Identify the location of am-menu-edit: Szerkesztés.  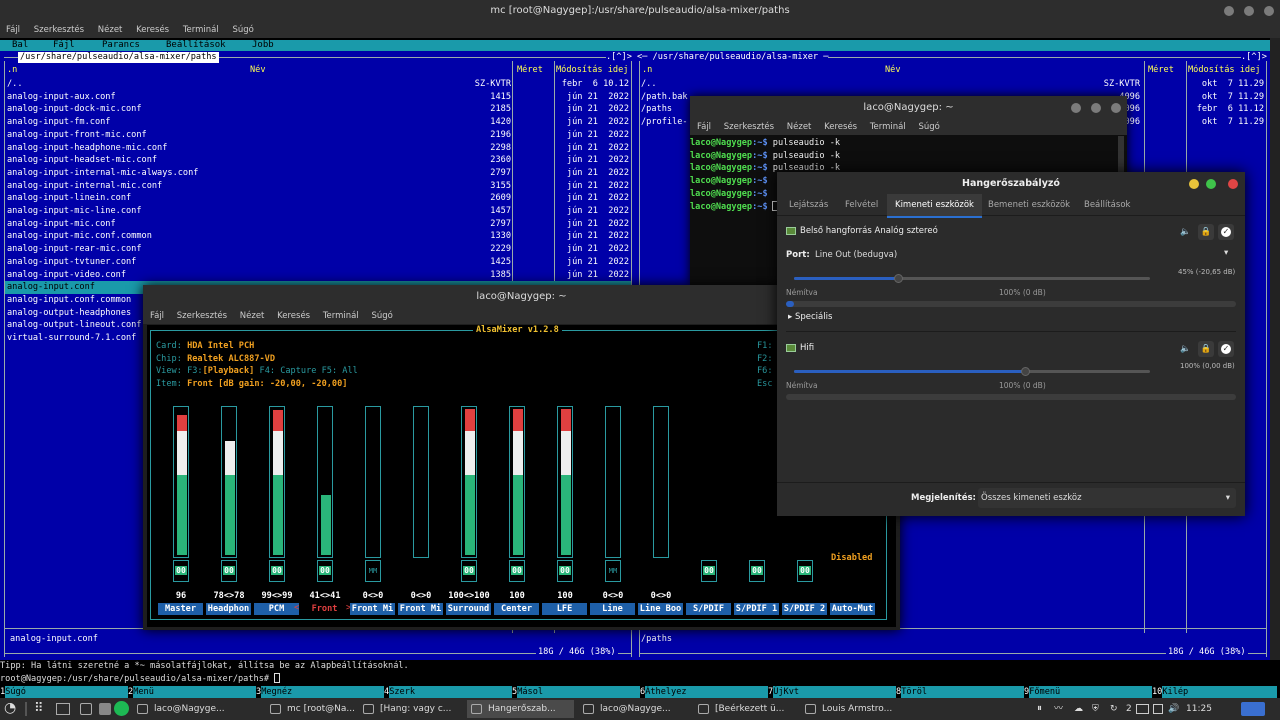
(202, 316).